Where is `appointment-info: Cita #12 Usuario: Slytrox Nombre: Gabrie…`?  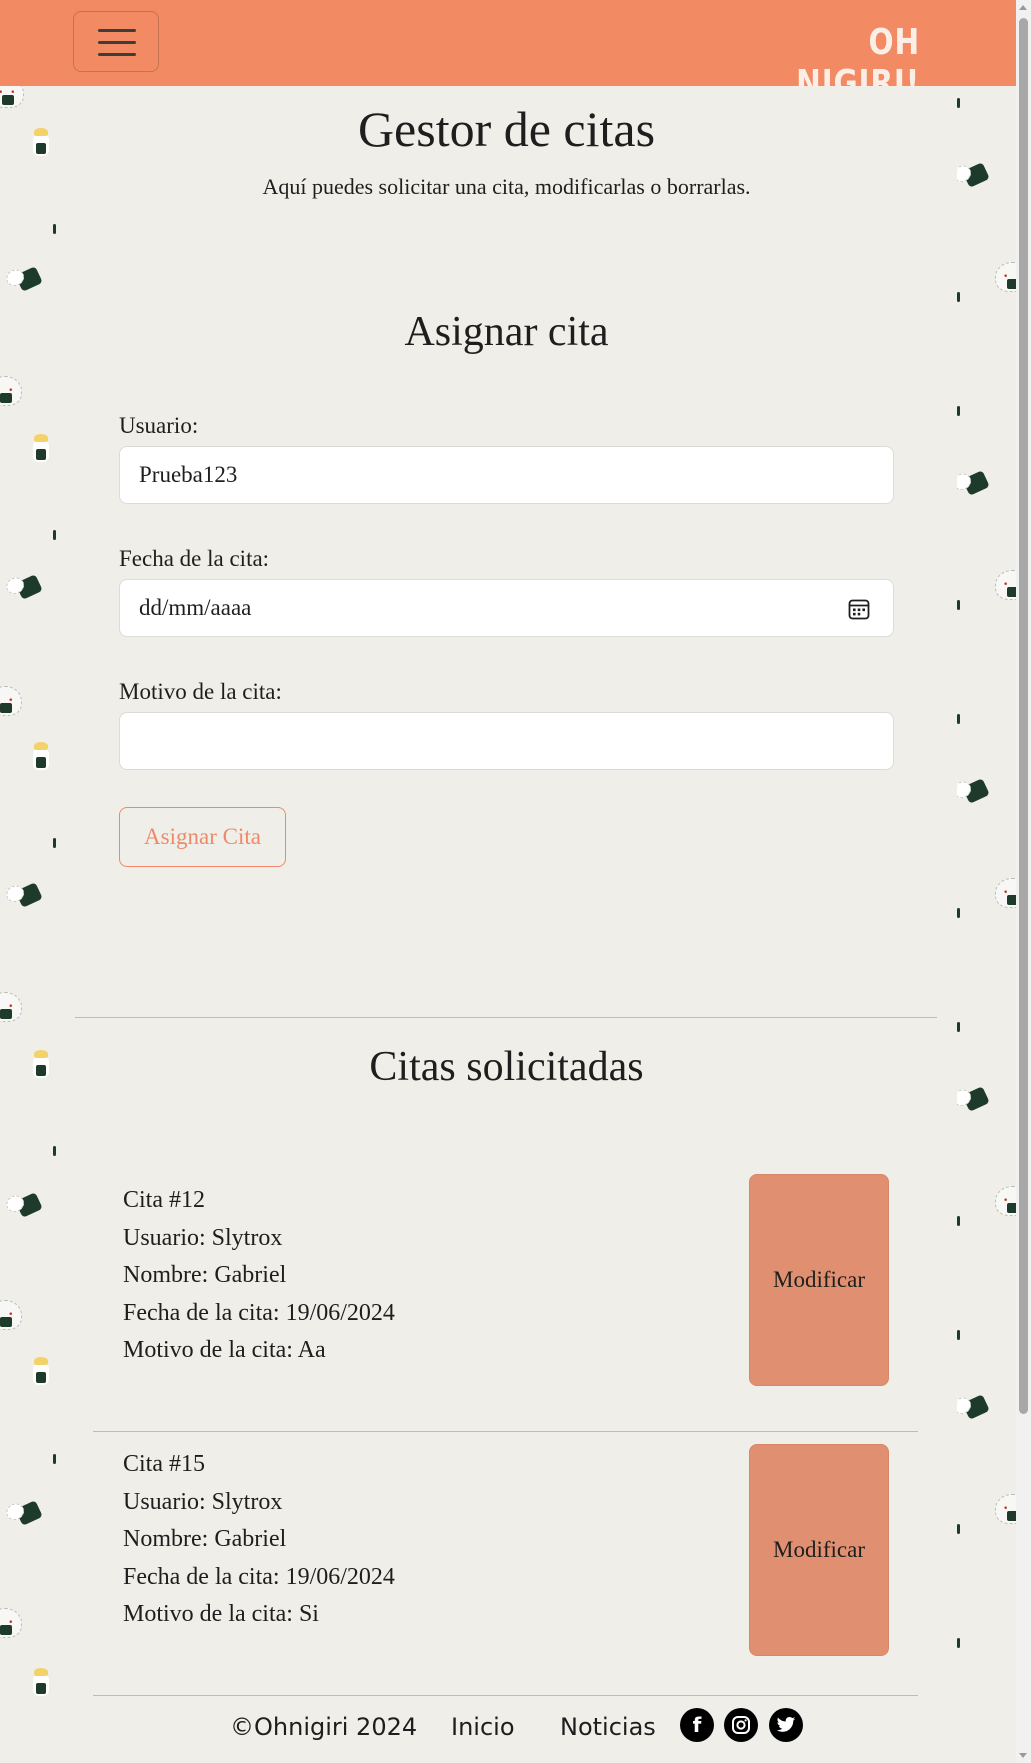 appointment-info: Cita #12 Usuario: Slytrox Nombre: Gabrie… is located at coordinates (259, 1276).